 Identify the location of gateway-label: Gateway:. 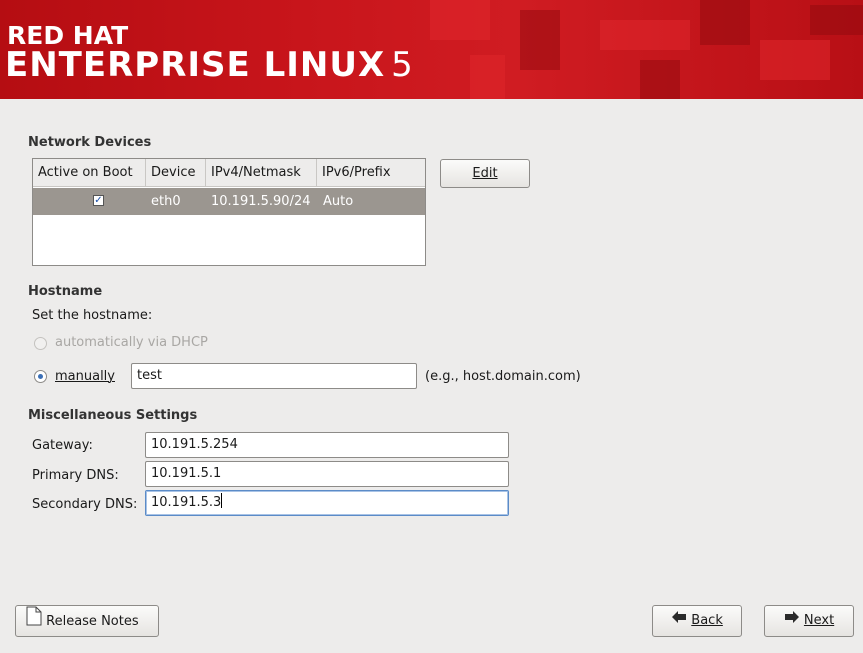
(62, 445).